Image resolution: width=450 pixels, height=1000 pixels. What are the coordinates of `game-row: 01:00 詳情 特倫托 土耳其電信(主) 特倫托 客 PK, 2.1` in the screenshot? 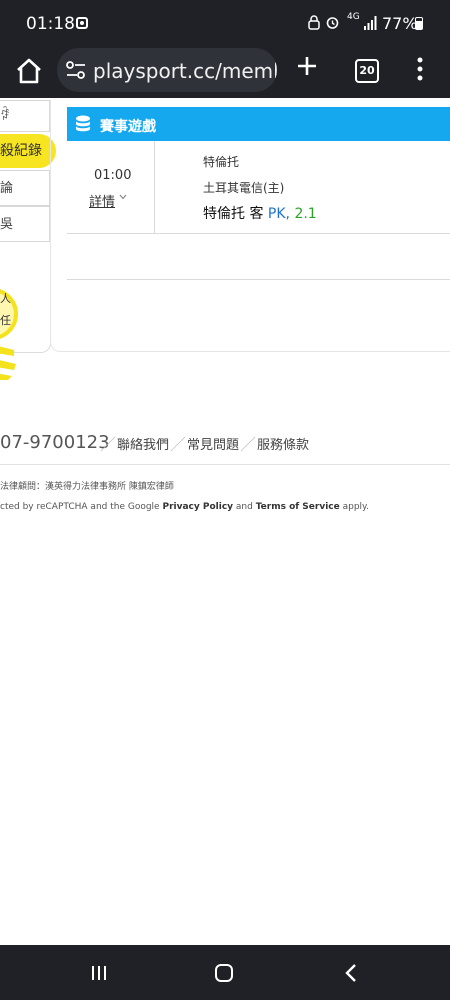 It's located at (258, 187).